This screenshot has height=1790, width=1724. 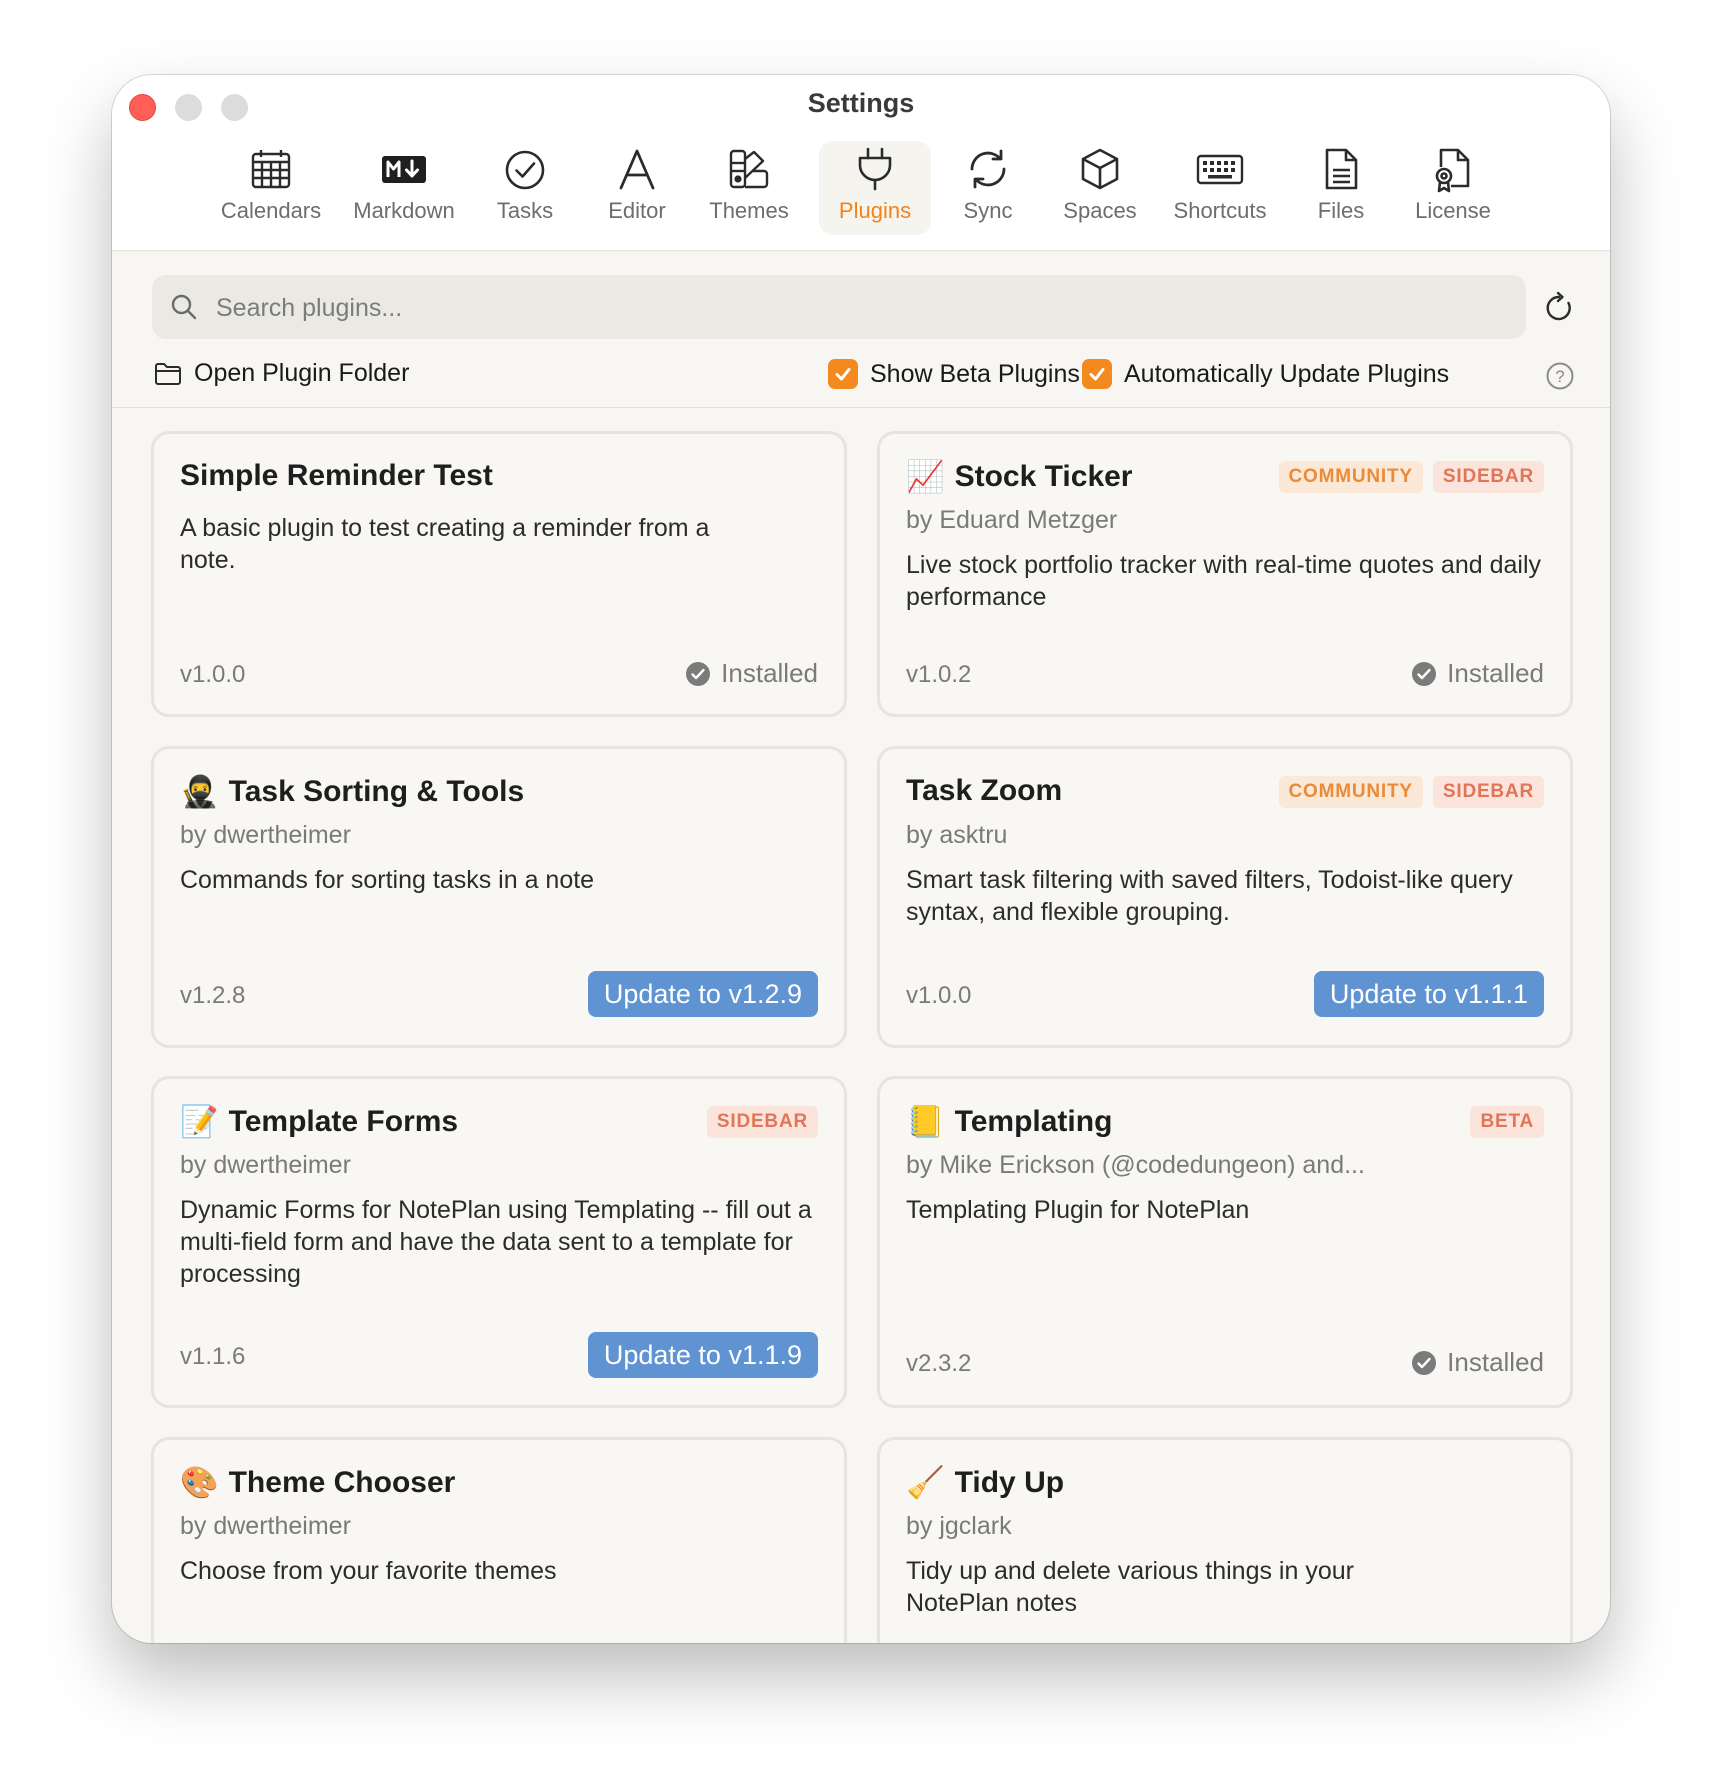 I want to click on plugin-emoji: 📝, so click(x=199, y=1121).